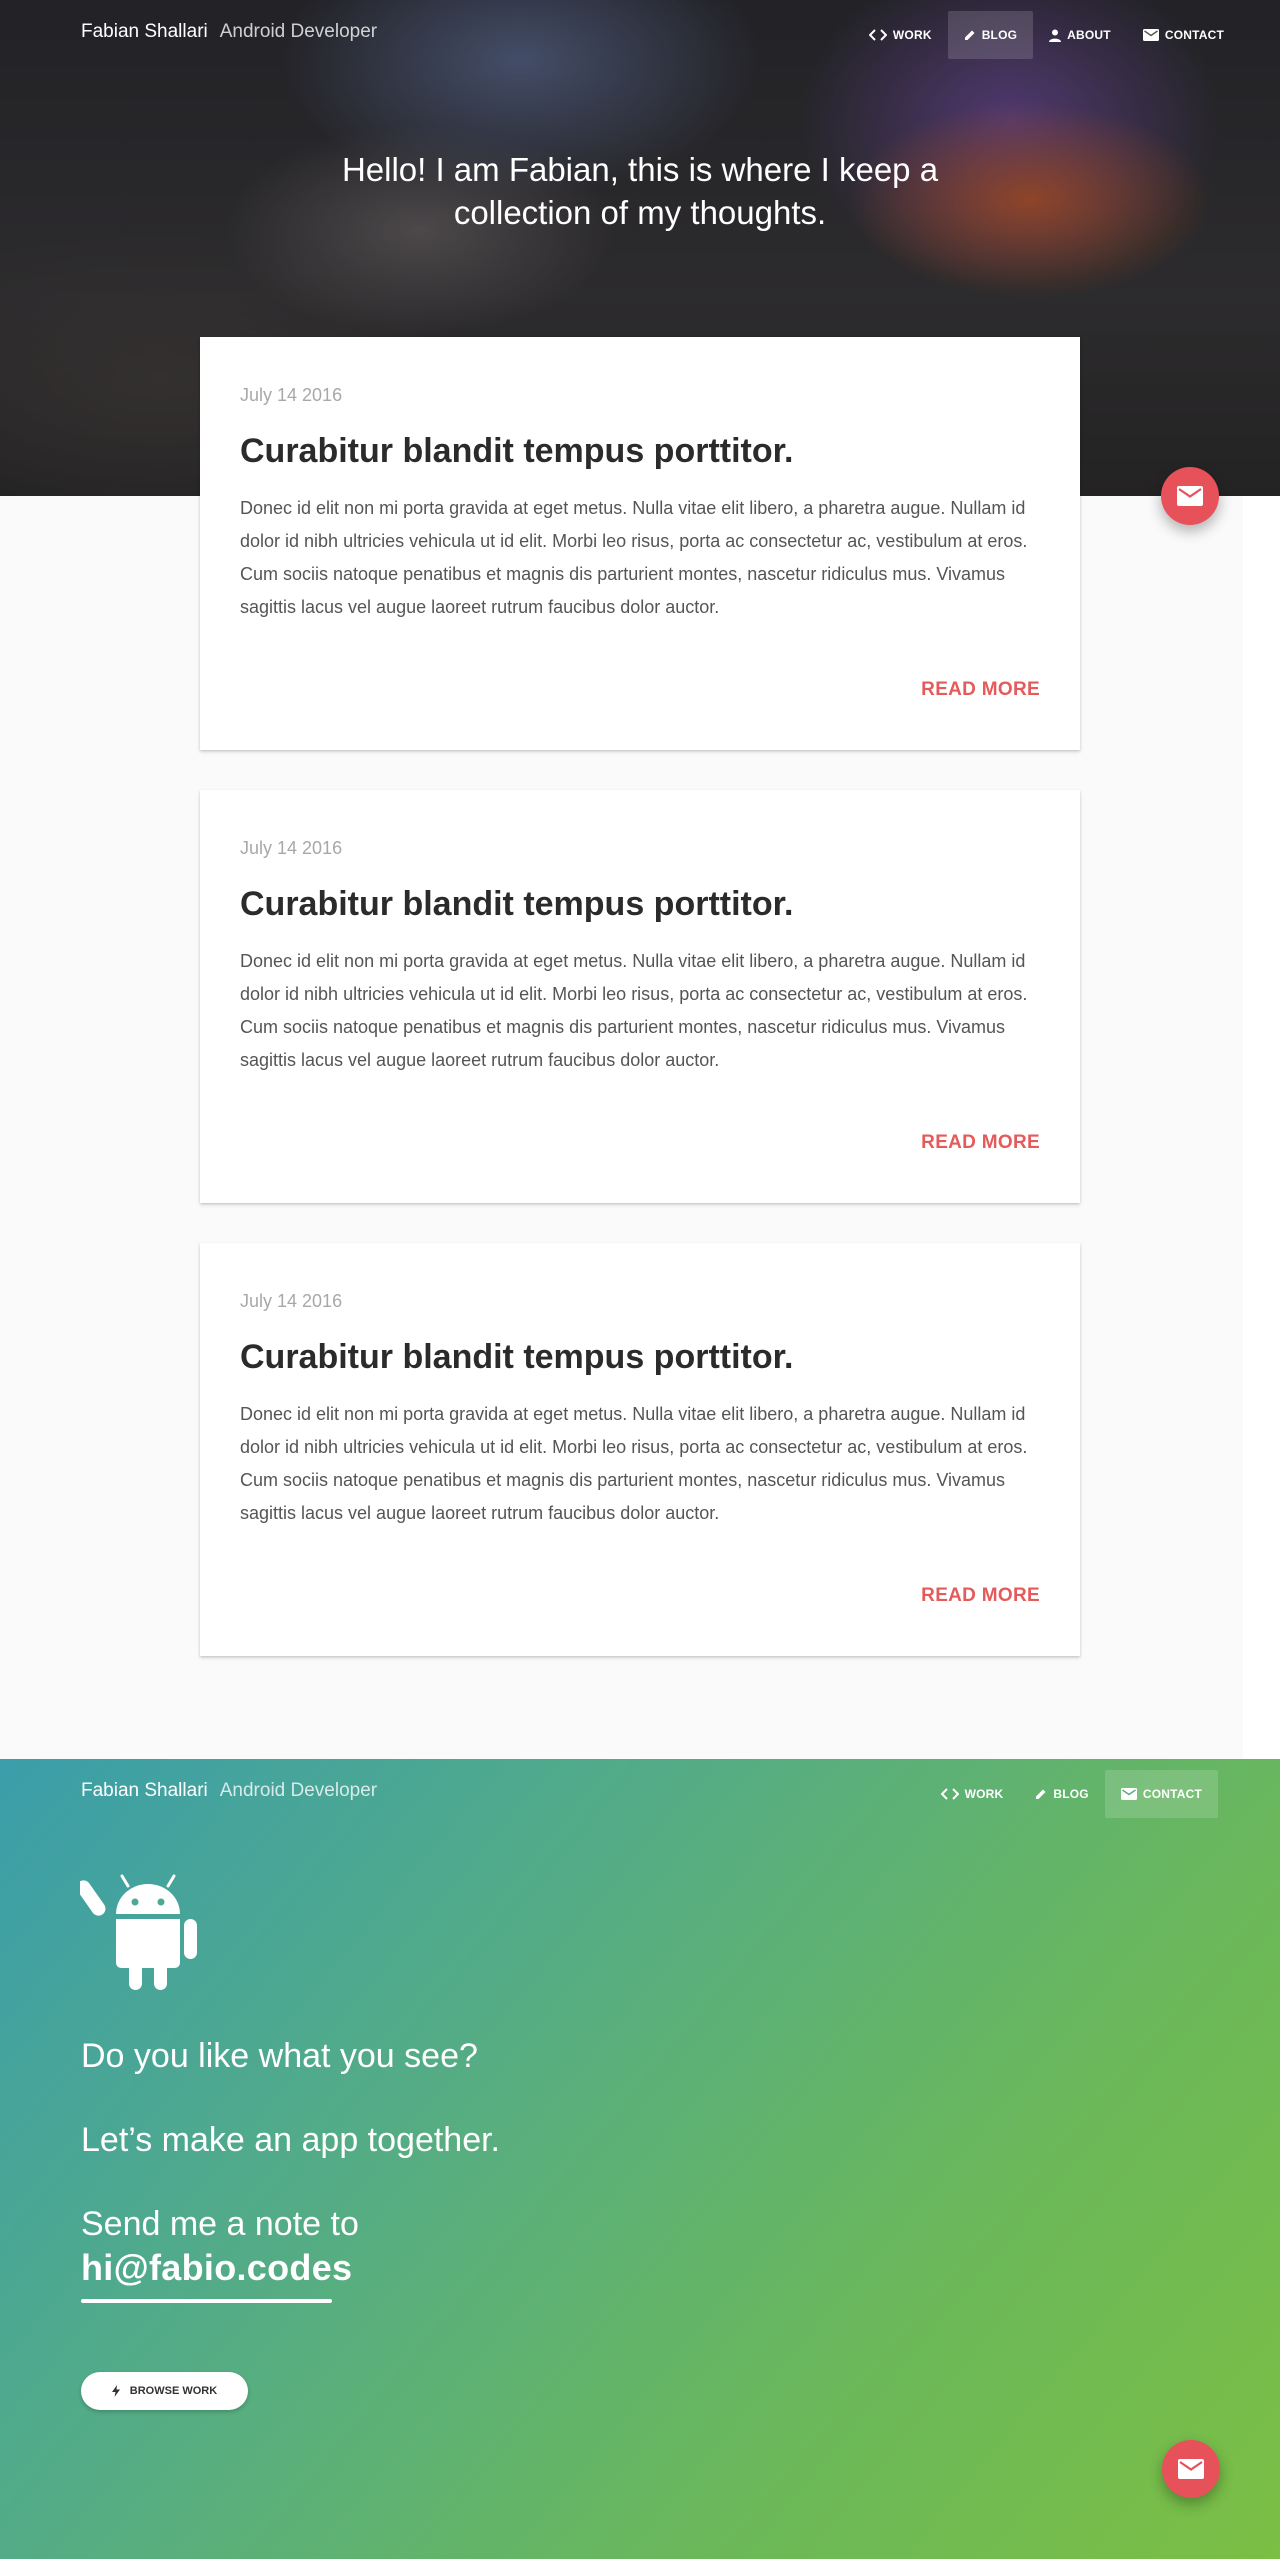 Image resolution: width=1280 pixels, height=2559 pixels. I want to click on main-nav: WORK BLOG ABOUT CONTACT, so click(1046, 35).